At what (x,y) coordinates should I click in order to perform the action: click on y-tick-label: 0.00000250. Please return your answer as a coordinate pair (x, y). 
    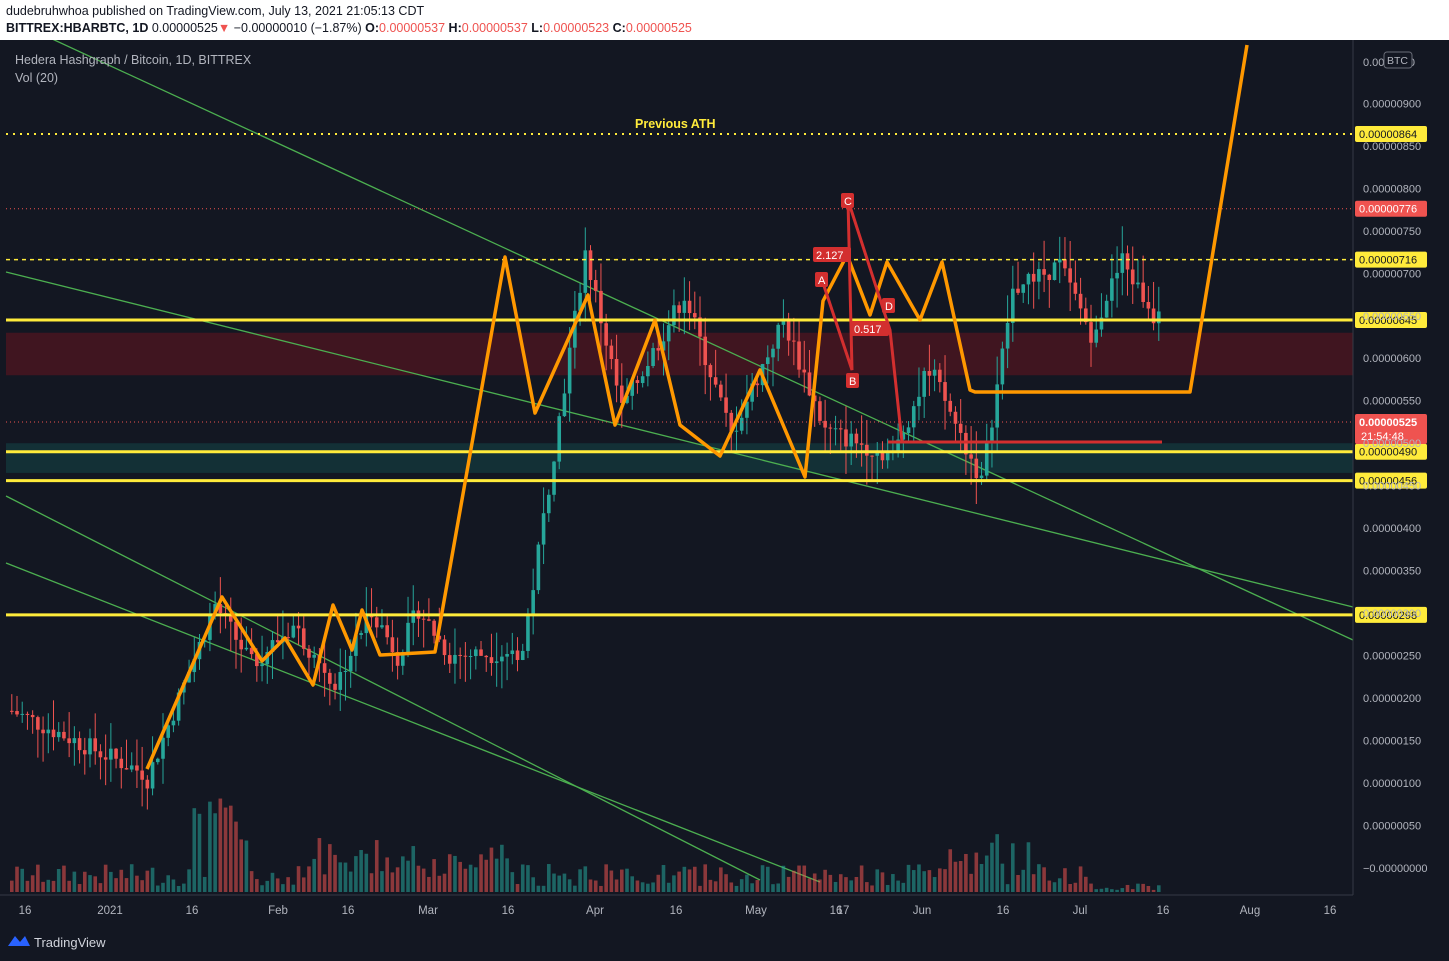
    Looking at the image, I should click on (1392, 657).